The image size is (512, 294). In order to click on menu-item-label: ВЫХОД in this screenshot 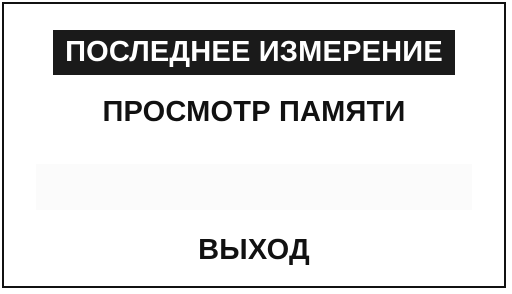, I will do `click(254, 250)`.